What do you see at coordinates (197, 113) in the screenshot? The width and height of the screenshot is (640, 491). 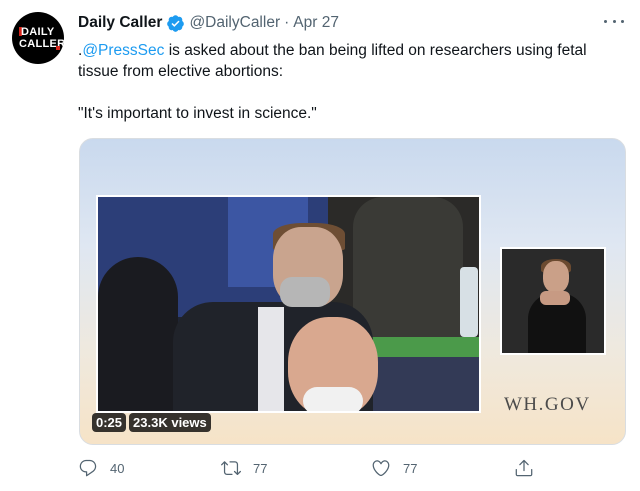 I see `tweet-quote: "It's important to invest in science."` at bounding box center [197, 113].